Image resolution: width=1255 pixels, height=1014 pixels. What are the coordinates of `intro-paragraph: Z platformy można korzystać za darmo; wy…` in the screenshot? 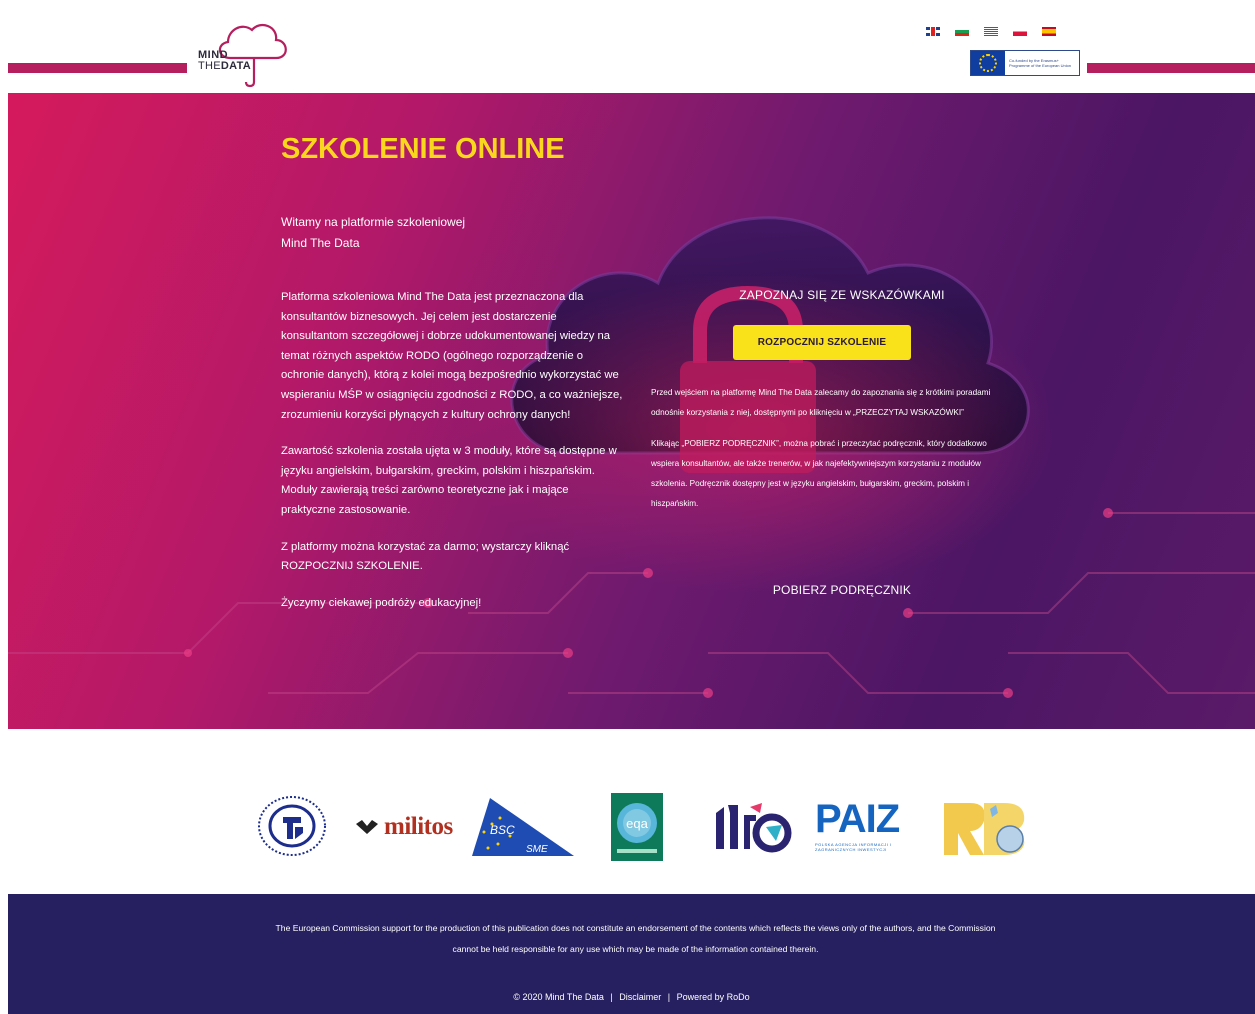 It's located at (425, 556).